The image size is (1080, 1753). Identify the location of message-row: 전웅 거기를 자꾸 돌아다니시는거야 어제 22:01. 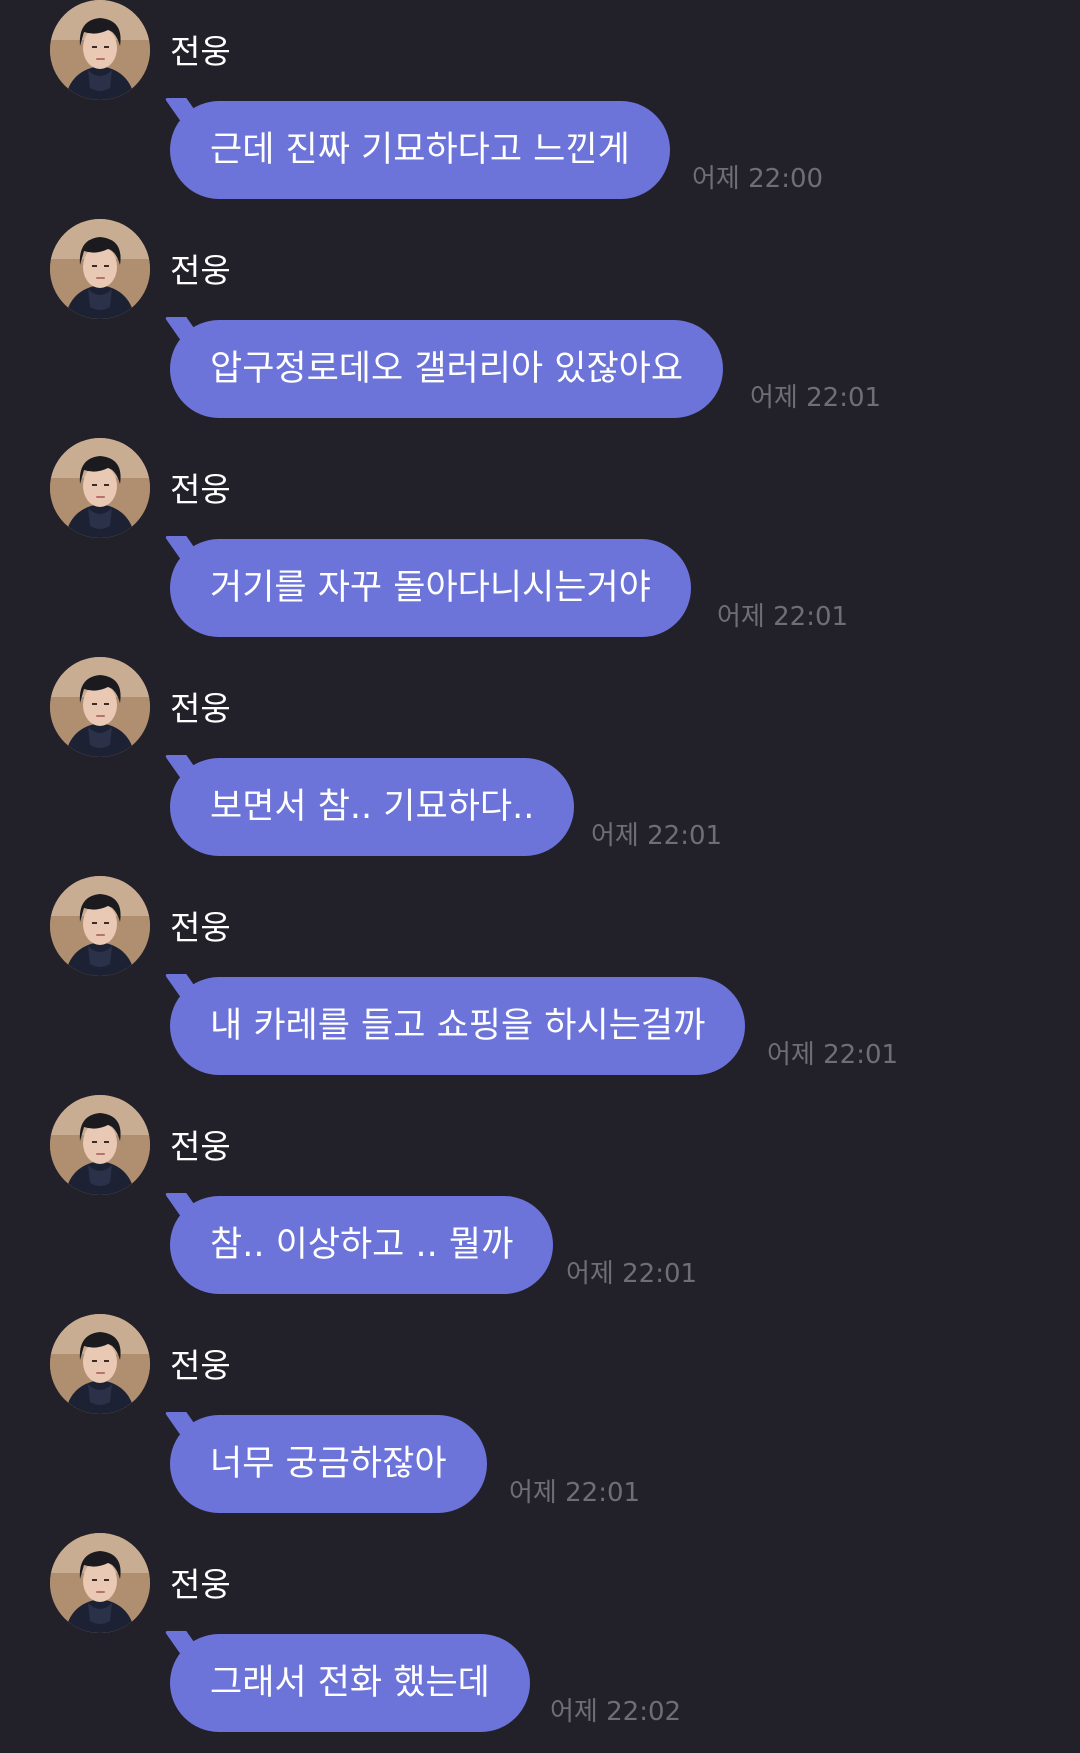
(540, 548).